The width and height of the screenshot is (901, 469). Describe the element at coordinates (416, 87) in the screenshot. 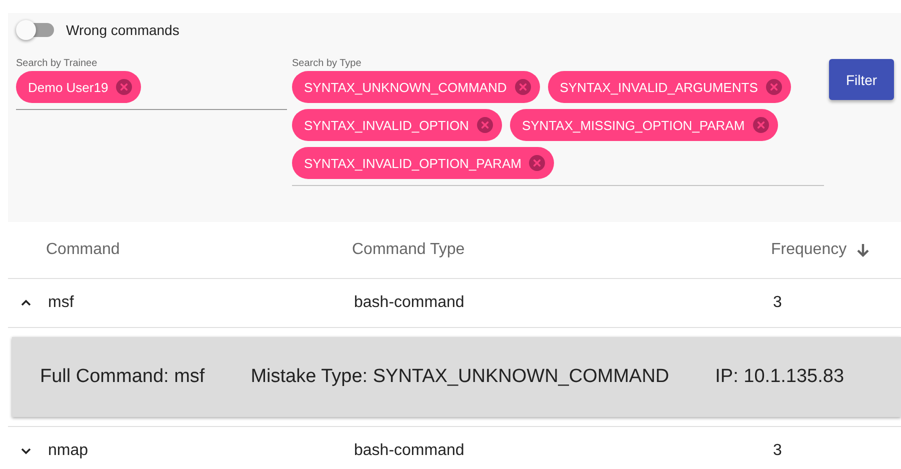

I see `type-chip: SYNTAX_UNKNOWN_COMMAND` at that location.